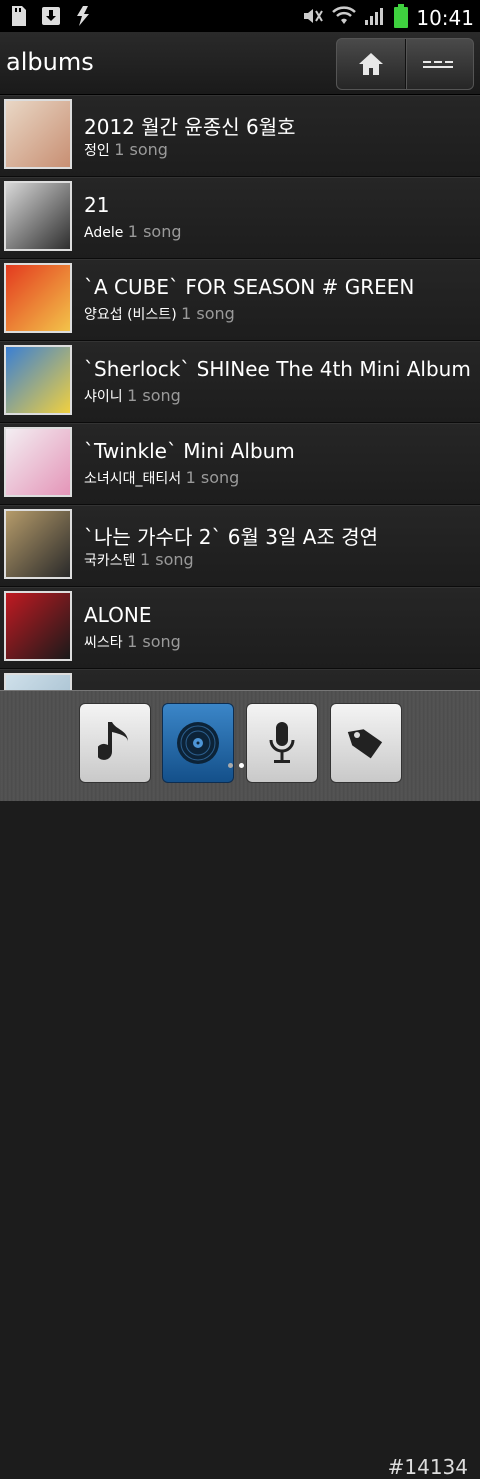 The image size is (480, 1479). What do you see at coordinates (240, 63) in the screenshot?
I see `action-bar: albums` at bounding box center [240, 63].